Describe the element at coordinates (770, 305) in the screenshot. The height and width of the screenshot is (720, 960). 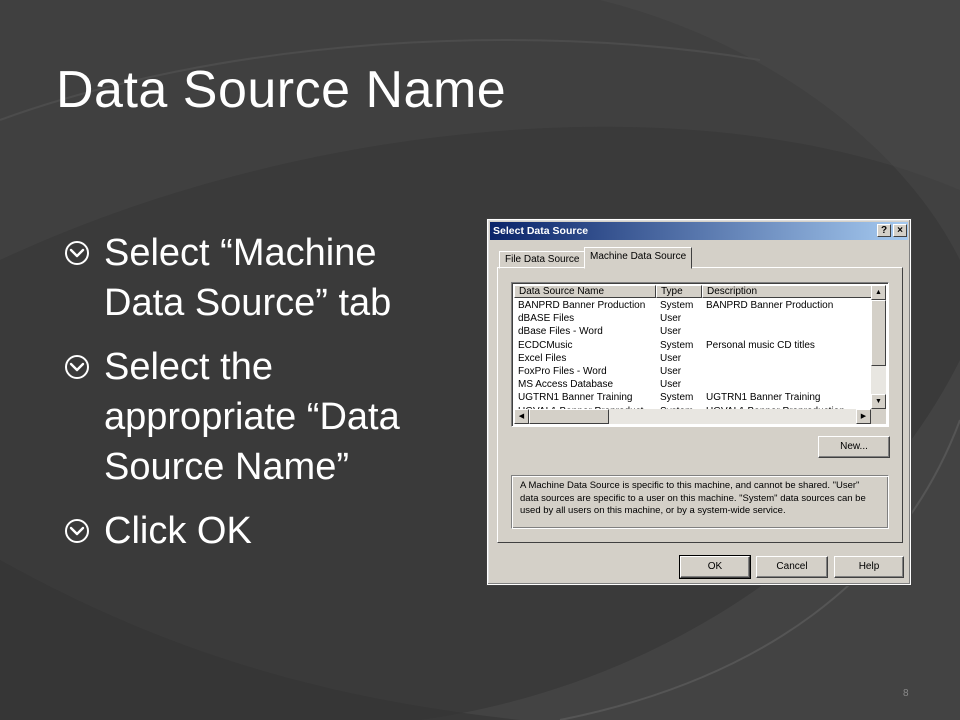
I see `cell-description: BANPRD Banner Production` at that location.